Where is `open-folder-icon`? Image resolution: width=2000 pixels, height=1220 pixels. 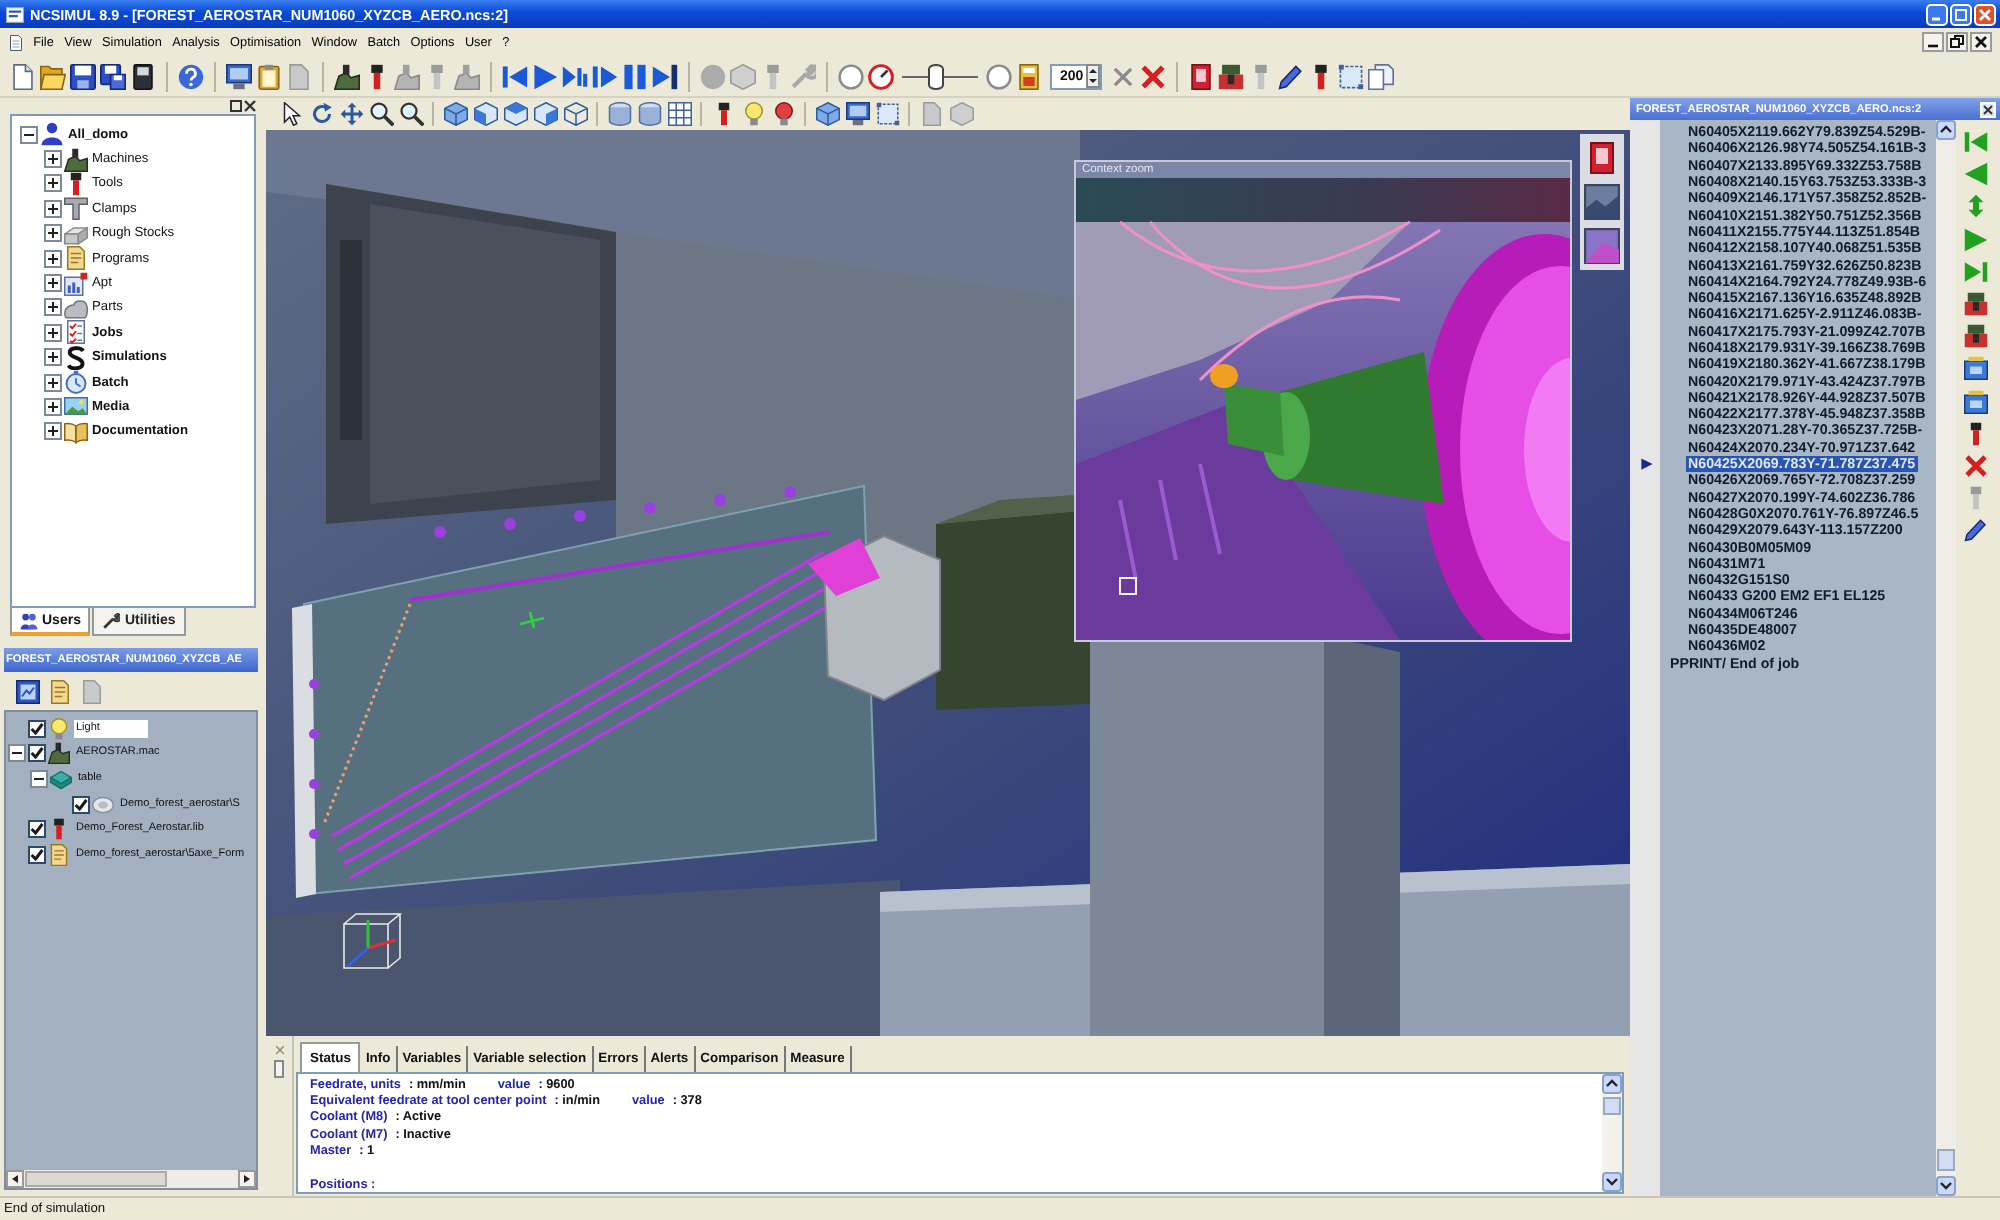 open-folder-icon is located at coordinates (53, 76).